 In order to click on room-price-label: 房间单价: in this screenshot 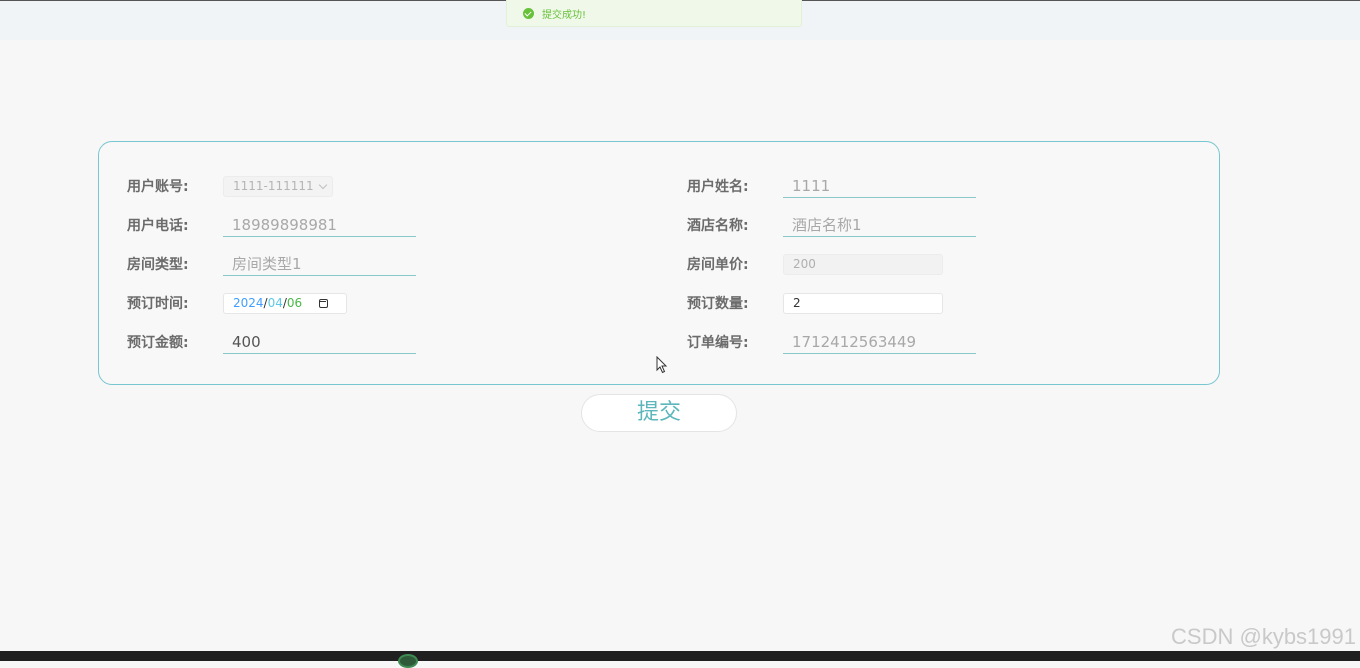, I will do `click(718, 265)`.